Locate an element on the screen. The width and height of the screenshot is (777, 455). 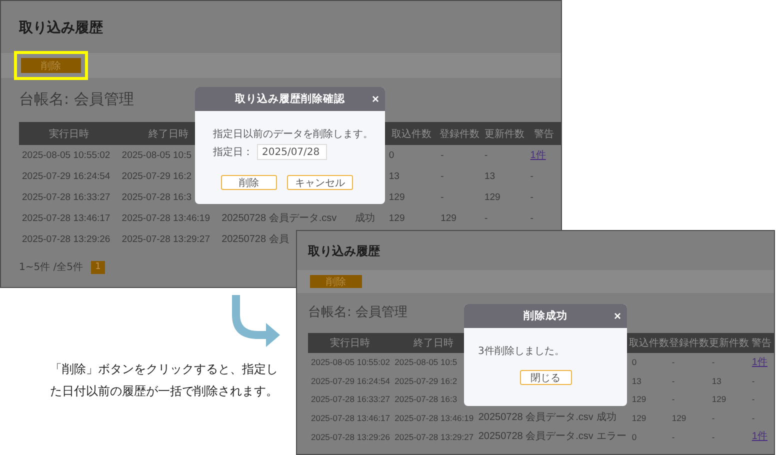
table-cell: エラー is located at coordinates (611, 436).